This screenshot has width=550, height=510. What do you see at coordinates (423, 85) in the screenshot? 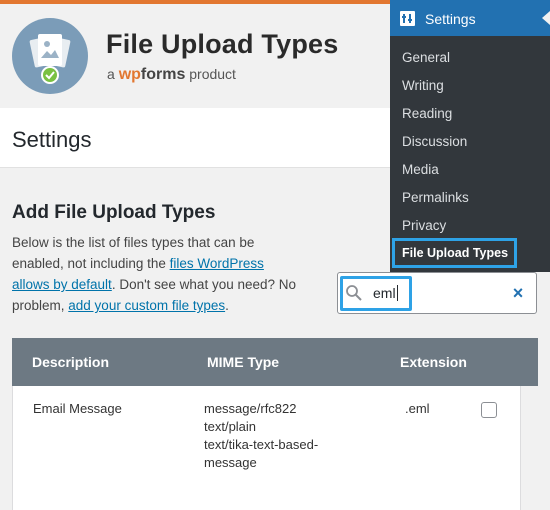
I see `menu-item-writing: Writing` at bounding box center [423, 85].